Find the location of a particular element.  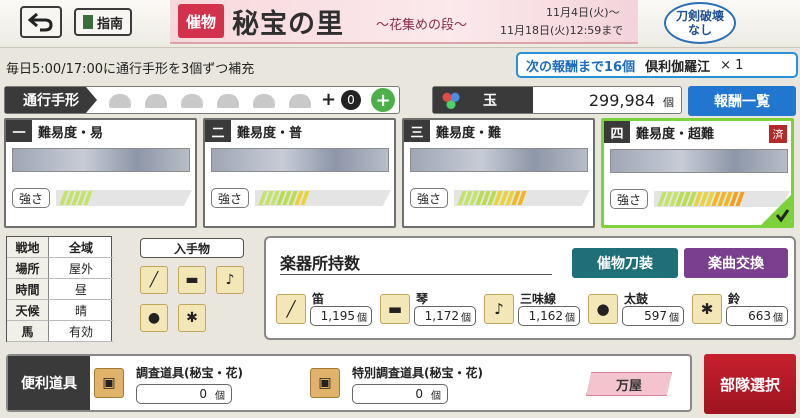

condition-value: 全域 is located at coordinates (81, 247).